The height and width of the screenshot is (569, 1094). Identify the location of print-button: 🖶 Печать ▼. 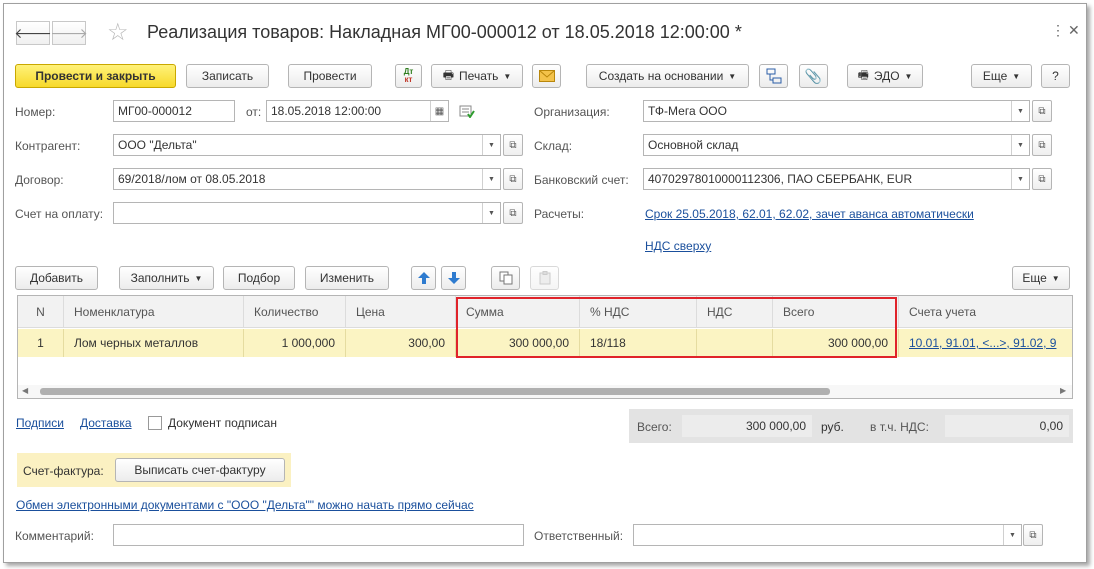
(477, 76).